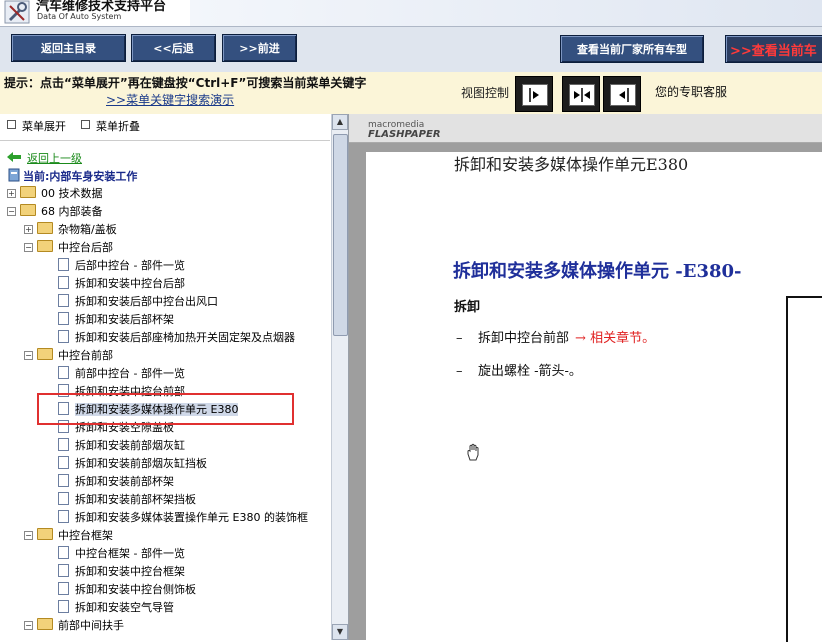  I want to click on tree-scrollbar: ▲ ▼, so click(339, 377).